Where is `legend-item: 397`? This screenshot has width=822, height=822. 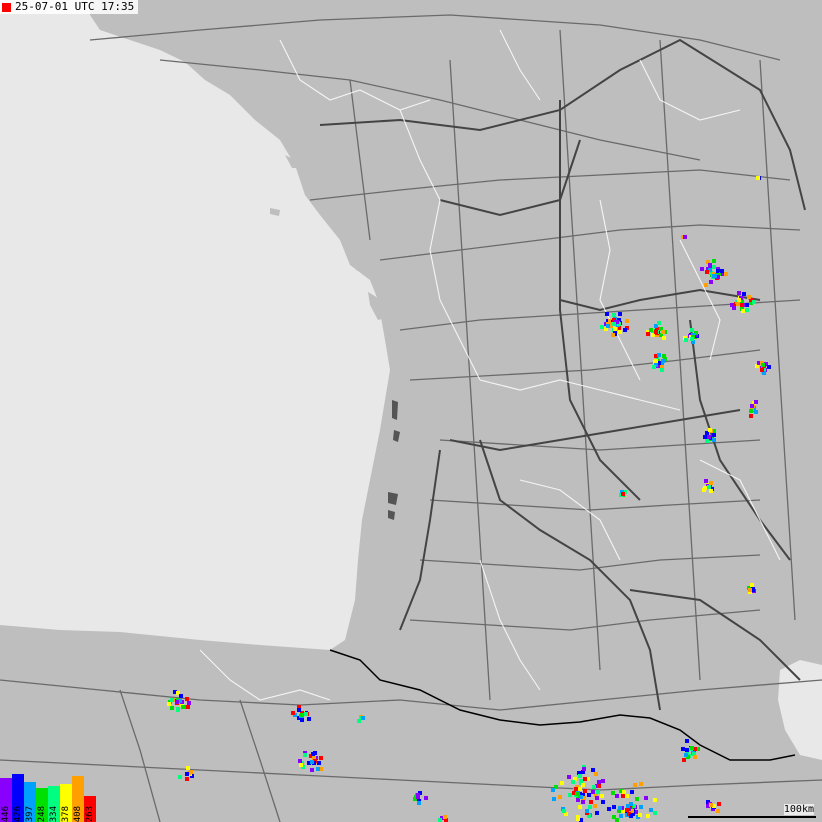 legend-item: 397 is located at coordinates (30, 802).